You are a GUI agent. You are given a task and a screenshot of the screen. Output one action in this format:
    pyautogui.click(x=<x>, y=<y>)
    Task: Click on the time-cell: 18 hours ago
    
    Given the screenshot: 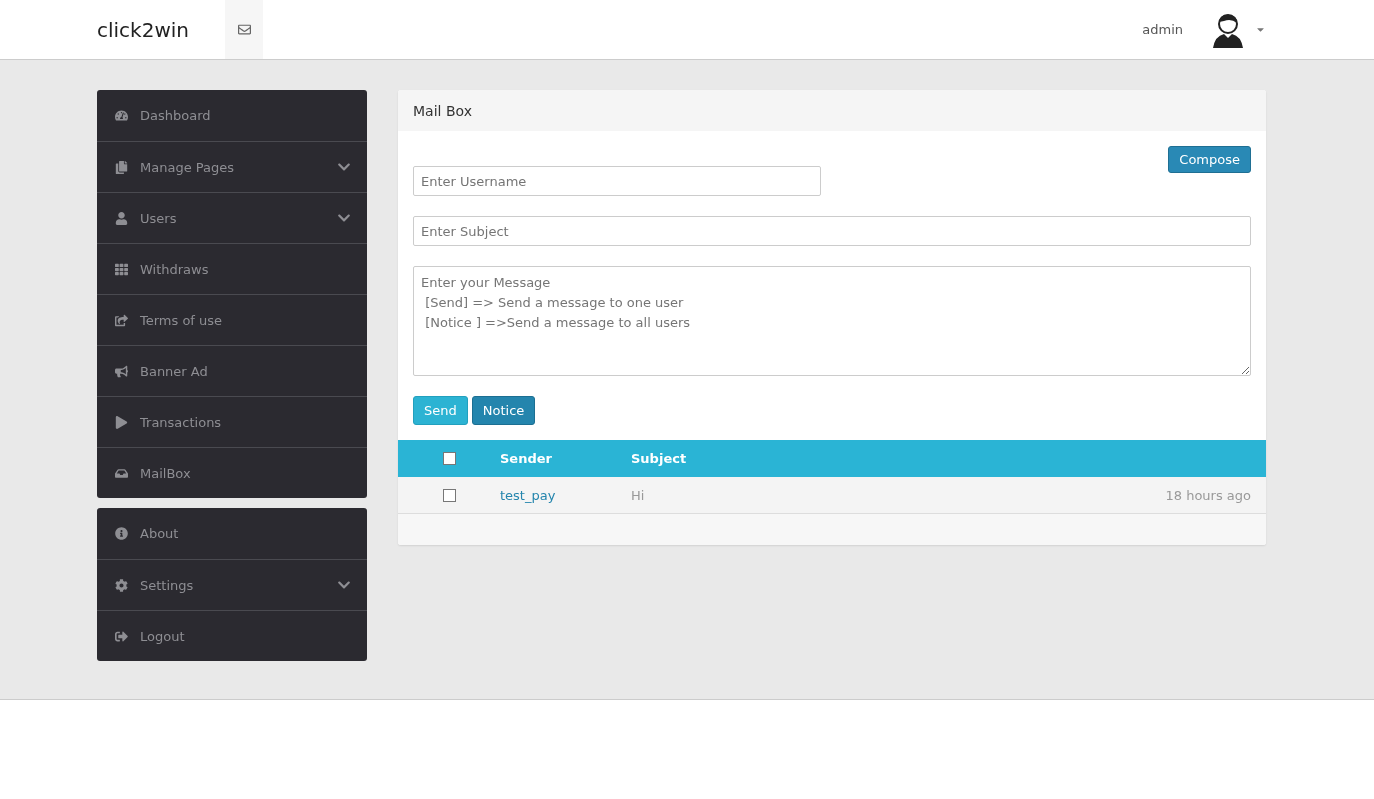 What is the action you would take?
    pyautogui.click(x=1208, y=495)
    